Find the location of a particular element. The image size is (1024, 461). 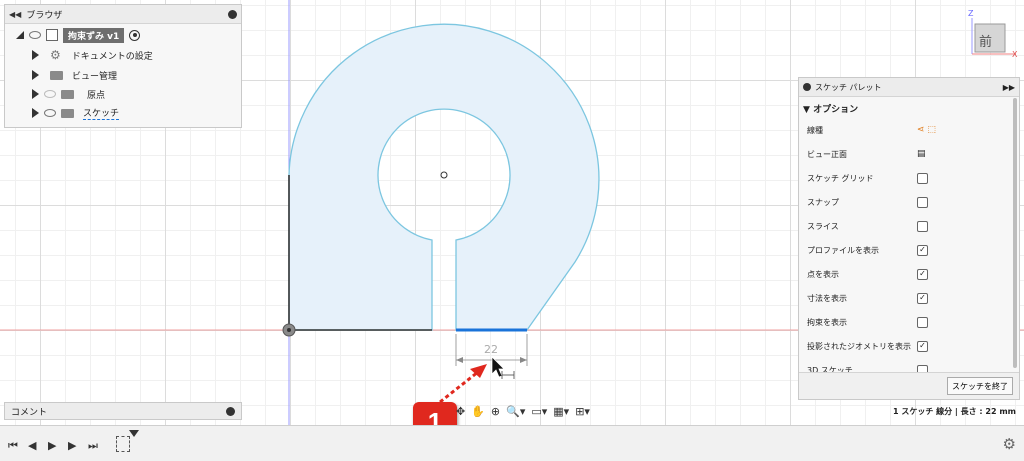

step-callout-number: 1 is located at coordinates (435, 416).